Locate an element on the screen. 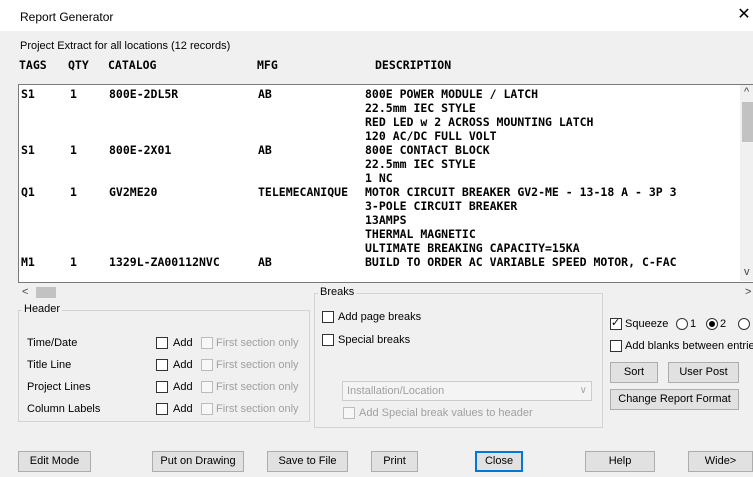 This screenshot has width=753, height=477. add-blanks-label: Add blanks between entrie is located at coordinates (689, 346).